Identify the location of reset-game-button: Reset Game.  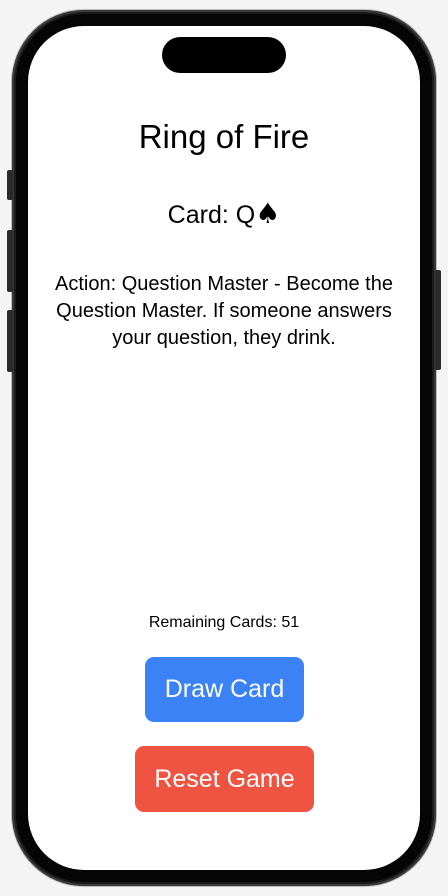
(224, 779).